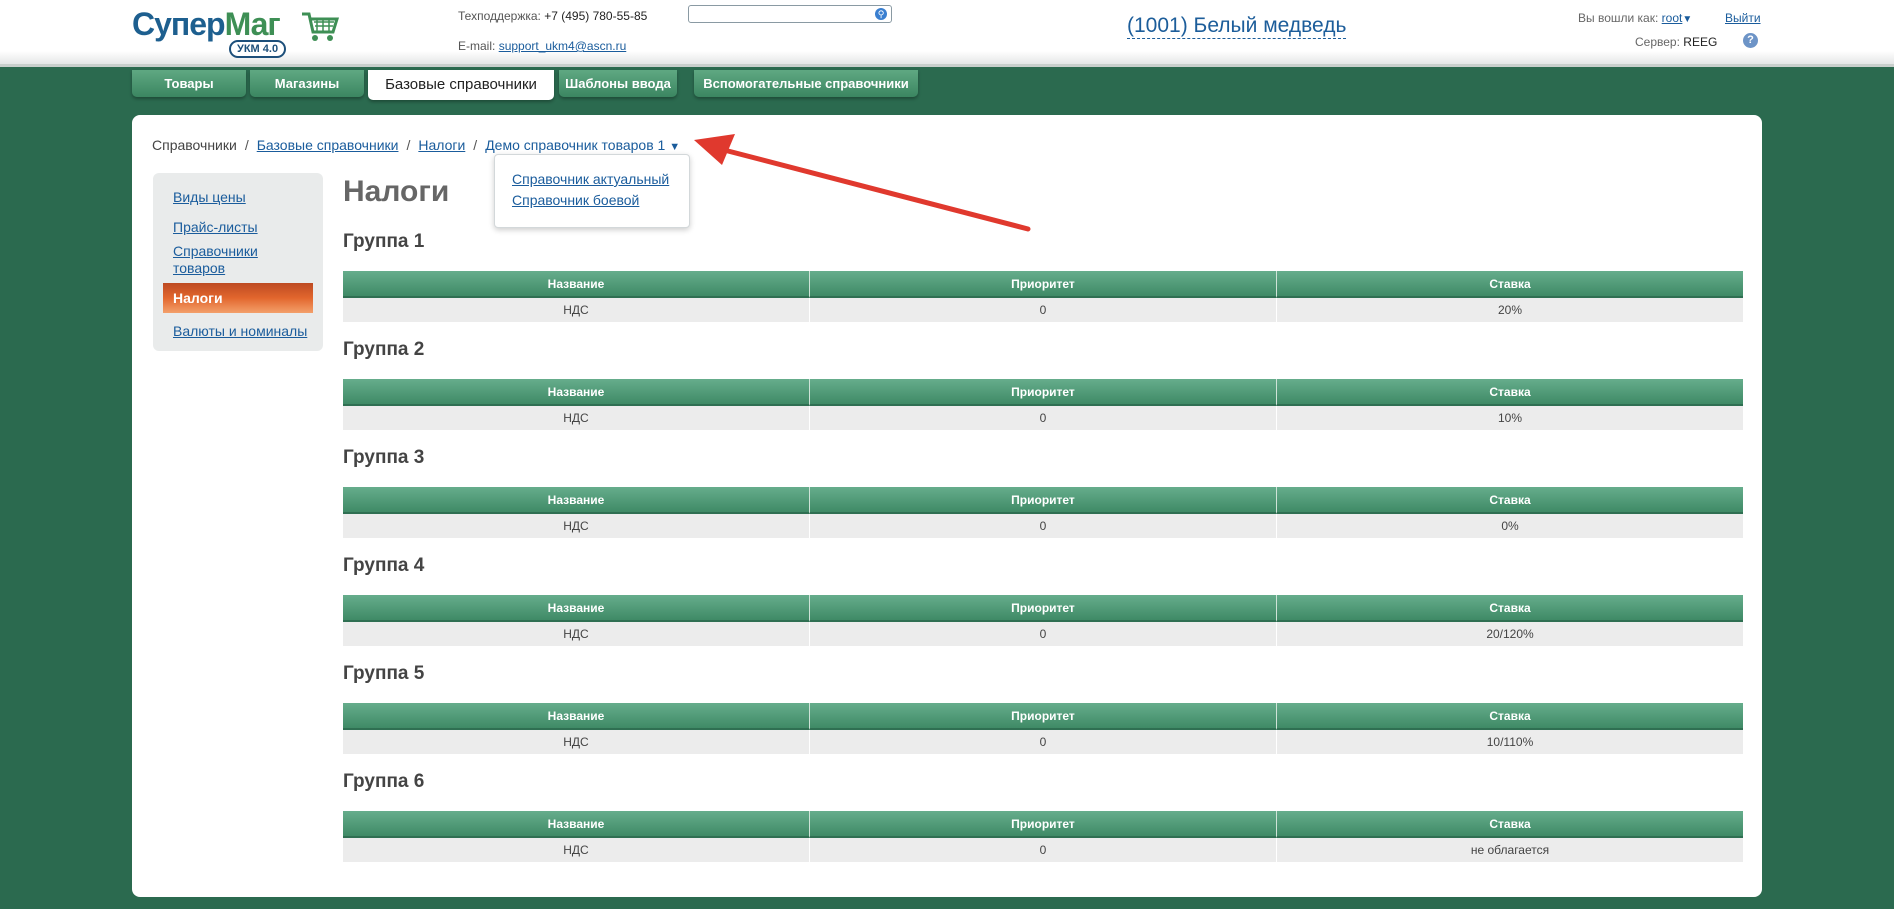 The height and width of the screenshot is (909, 1894). I want to click on breadcrumb-base-directories: Базовые справочники, so click(328, 145).